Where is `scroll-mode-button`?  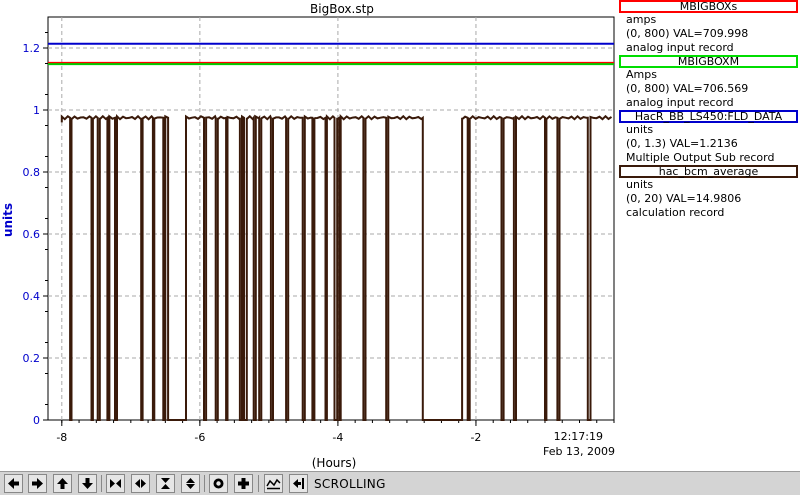
scroll-mode-button is located at coordinates (273, 483).